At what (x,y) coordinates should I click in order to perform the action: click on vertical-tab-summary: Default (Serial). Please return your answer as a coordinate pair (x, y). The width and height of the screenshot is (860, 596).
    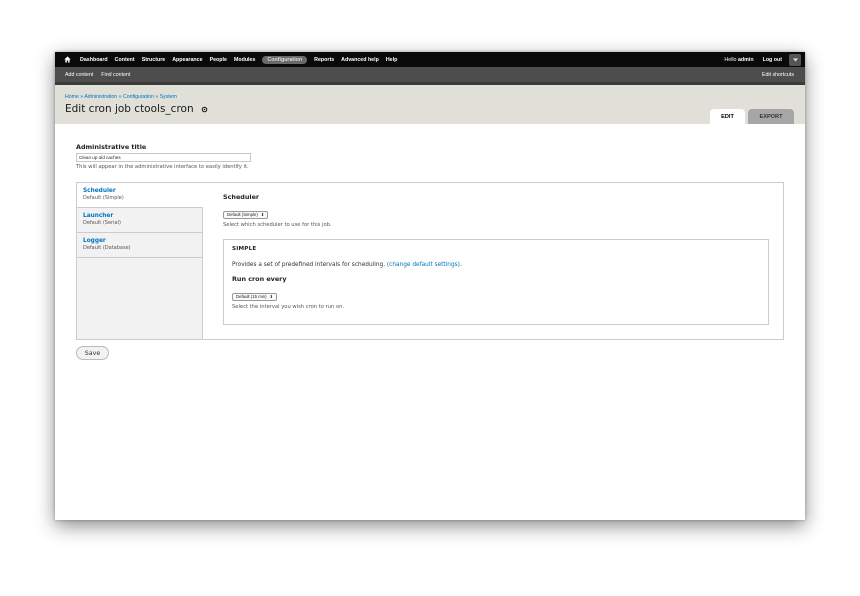
    Looking at the image, I should click on (102, 223).